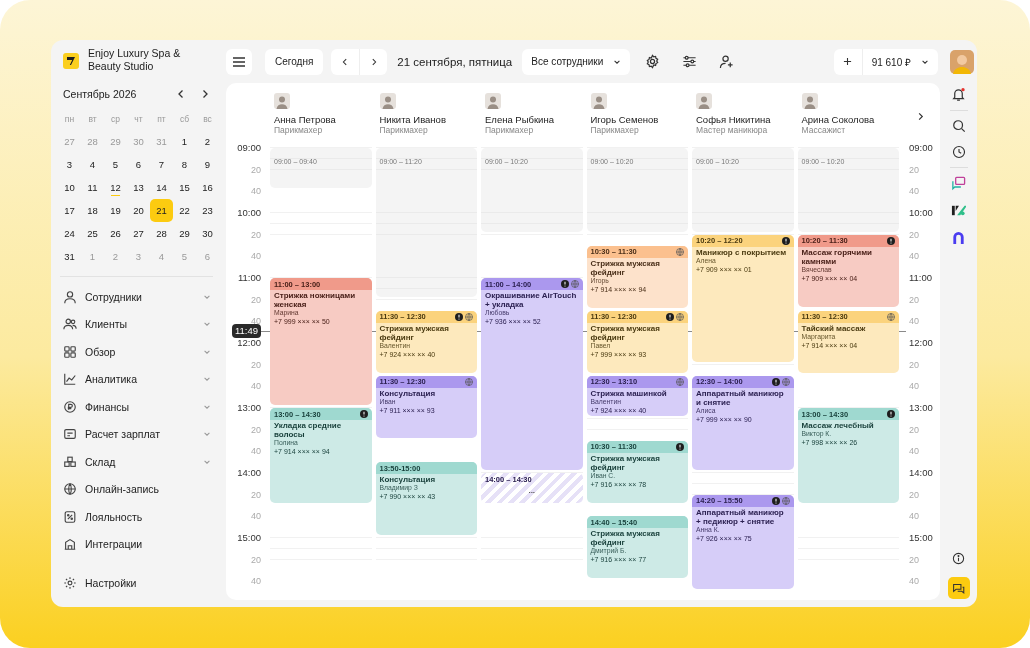 The width and height of the screenshot is (1030, 648). I want to click on calendar-day: 1, so click(184, 141).